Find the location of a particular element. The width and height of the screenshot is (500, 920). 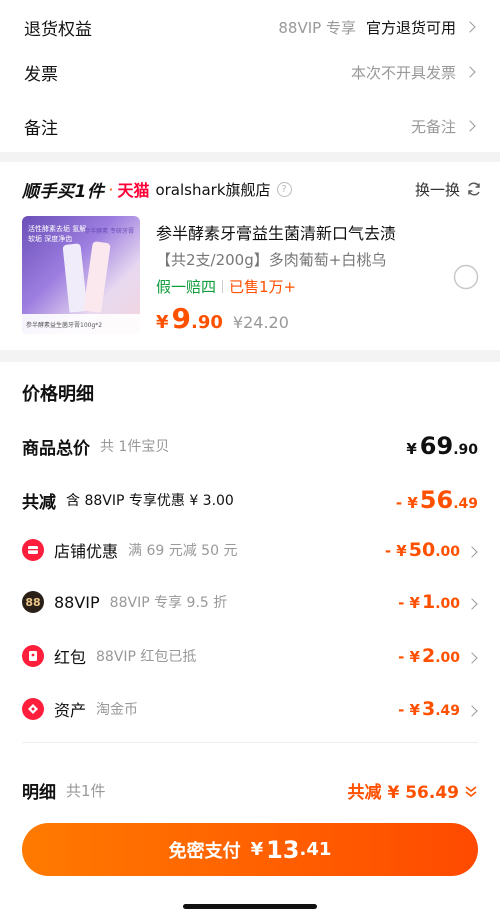

invoice-label: 发票 is located at coordinates (41, 74).